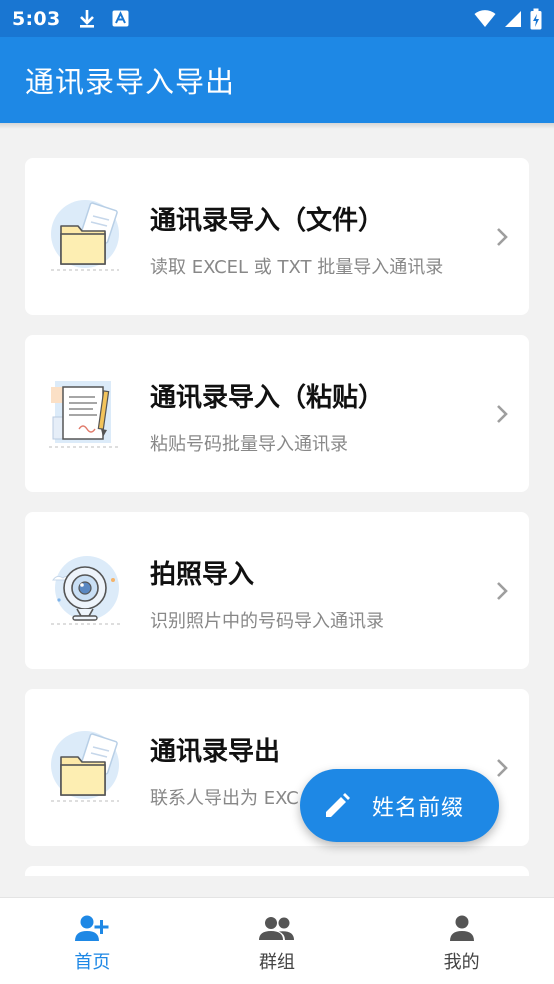 Image resolution: width=554 pixels, height=984 pixels. What do you see at coordinates (461, 962) in the screenshot?
I see `nav-label: 我的` at bounding box center [461, 962].